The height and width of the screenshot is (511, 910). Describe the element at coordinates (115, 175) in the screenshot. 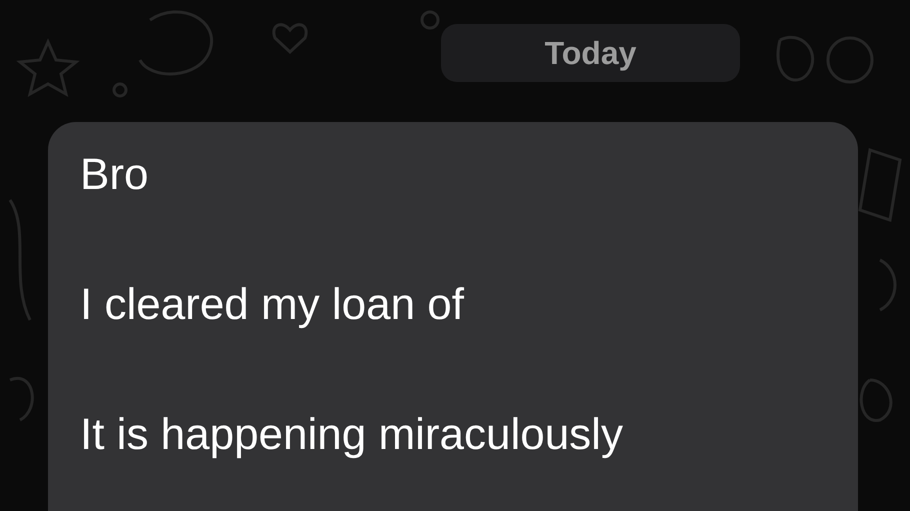

I see `message-text: Bro` at that location.